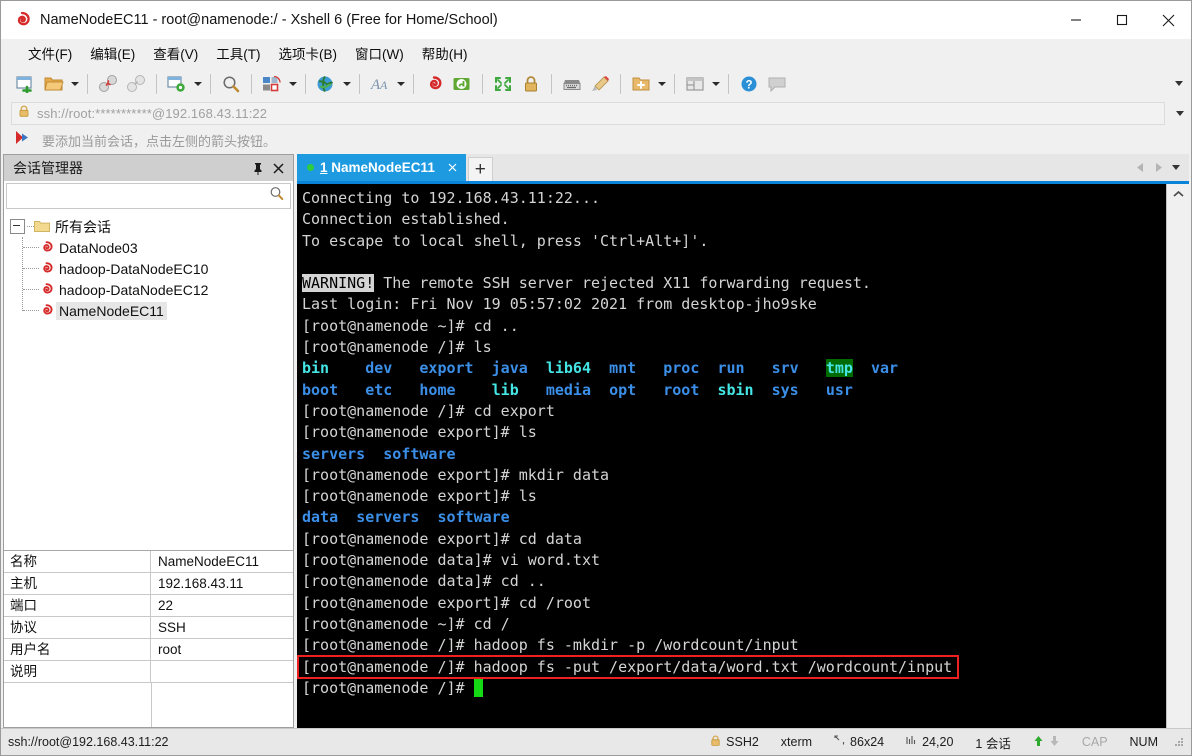 Image resolution: width=1192 pixels, height=756 pixels. What do you see at coordinates (777, 84) in the screenshot?
I see `comment-icon` at bounding box center [777, 84].